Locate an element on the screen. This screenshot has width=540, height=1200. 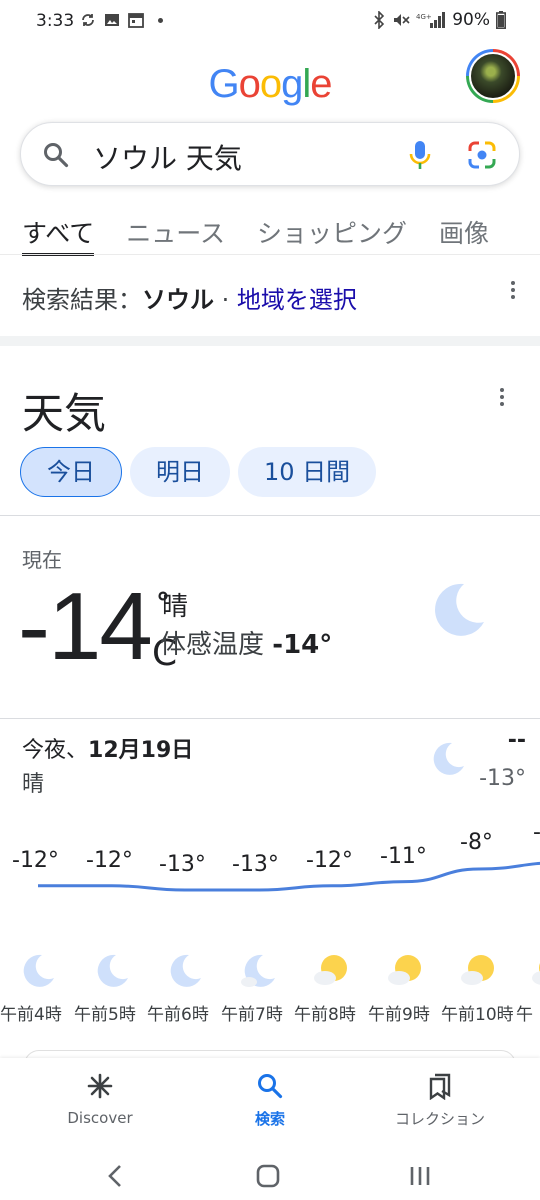
bottom-navigation: Discover 検索 コレクション is located at coordinates (270, 1103).